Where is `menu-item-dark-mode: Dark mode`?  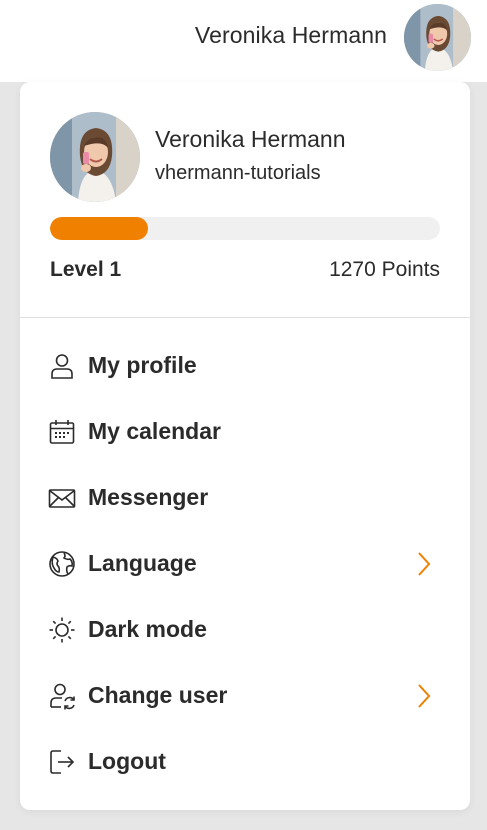
menu-item-dark-mode: Dark mode is located at coordinates (245, 631).